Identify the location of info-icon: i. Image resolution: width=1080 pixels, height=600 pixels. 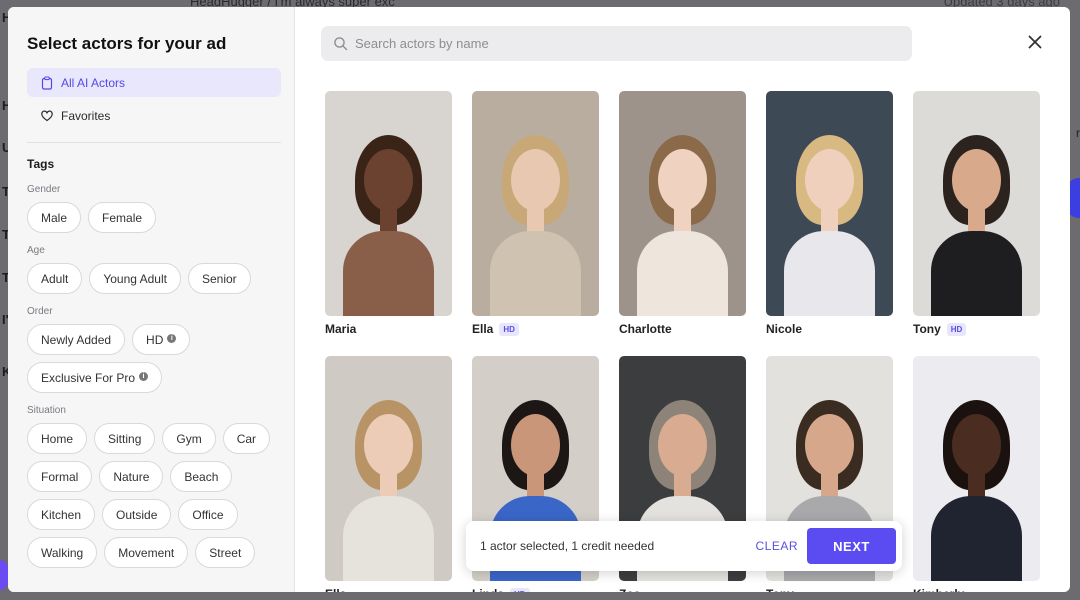
(172, 338).